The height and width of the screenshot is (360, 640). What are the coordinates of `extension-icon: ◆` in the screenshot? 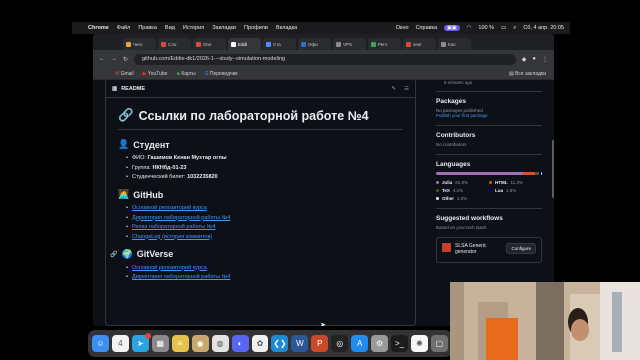 It's located at (524, 59).